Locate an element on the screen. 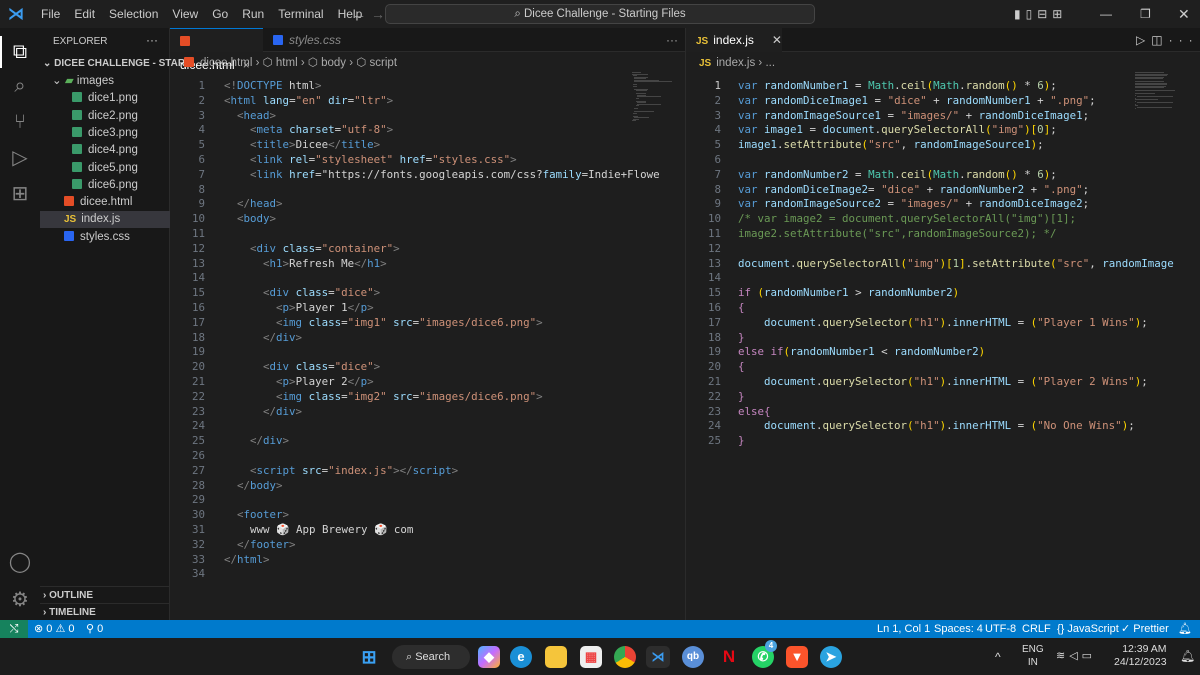  tab-styles-css: styles.css is located at coordinates (313, 40).